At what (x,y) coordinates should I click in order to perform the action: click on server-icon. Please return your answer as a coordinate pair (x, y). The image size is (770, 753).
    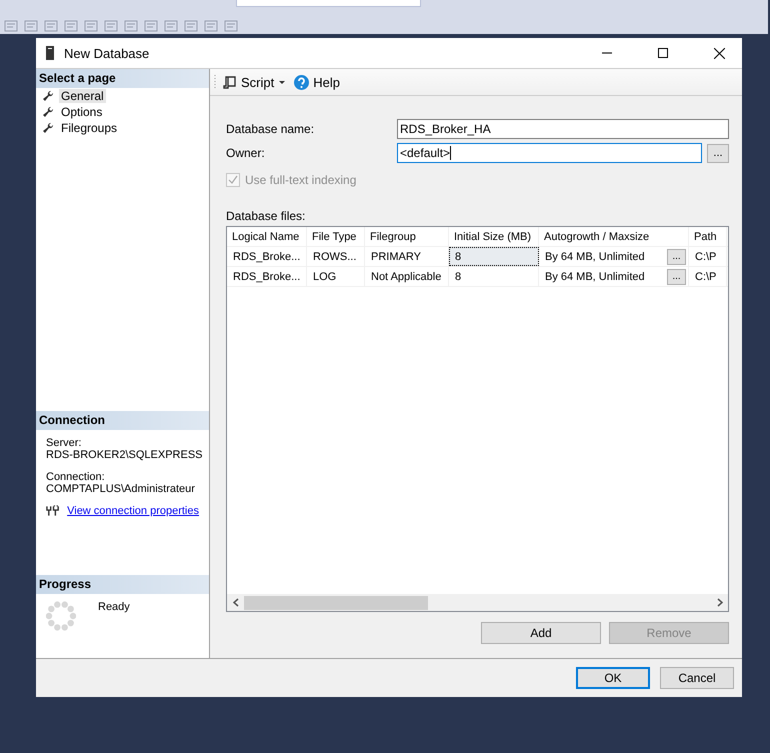
    Looking at the image, I should click on (50, 53).